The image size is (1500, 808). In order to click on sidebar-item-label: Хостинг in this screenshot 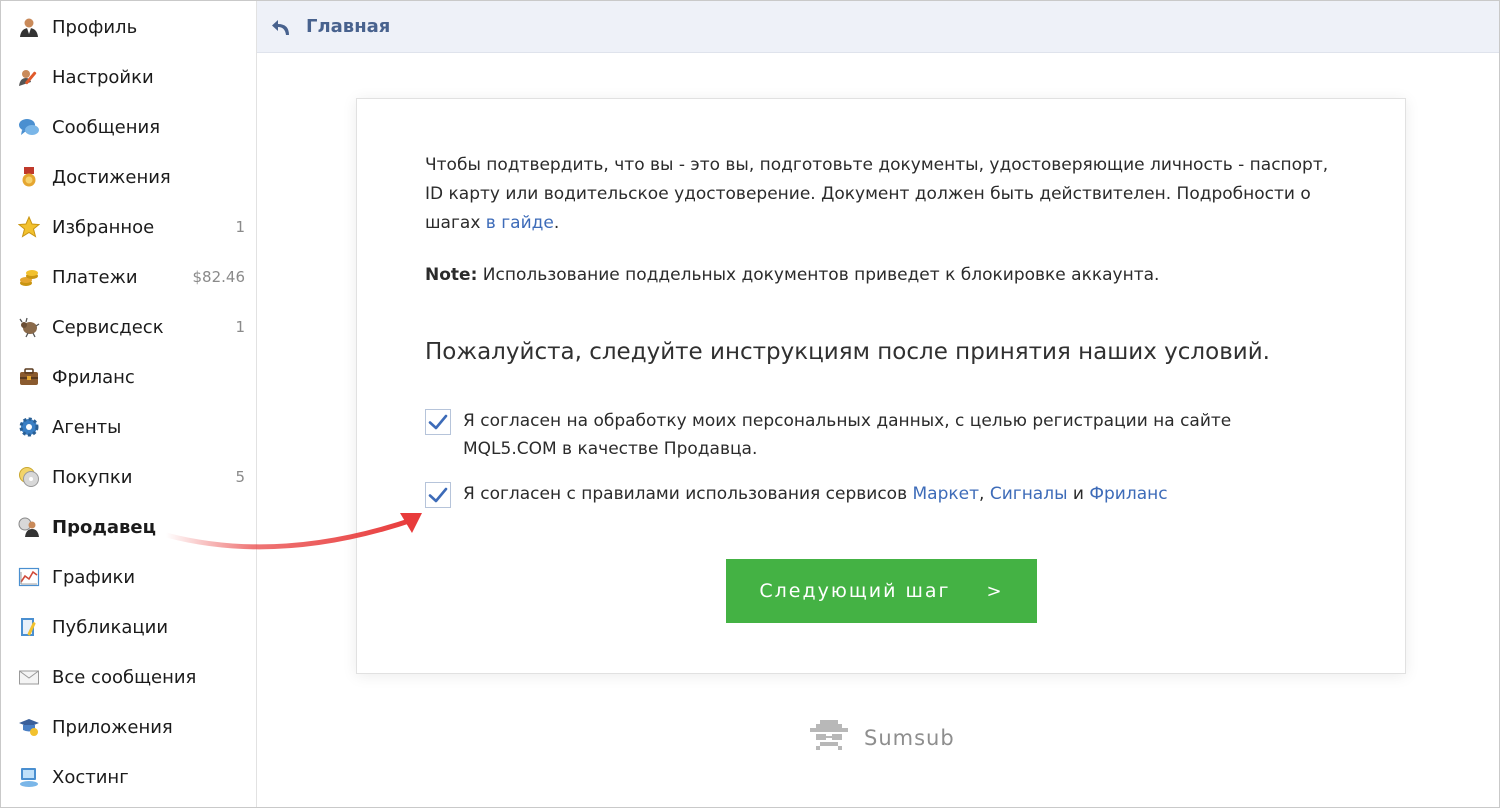, I will do `click(90, 777)`.